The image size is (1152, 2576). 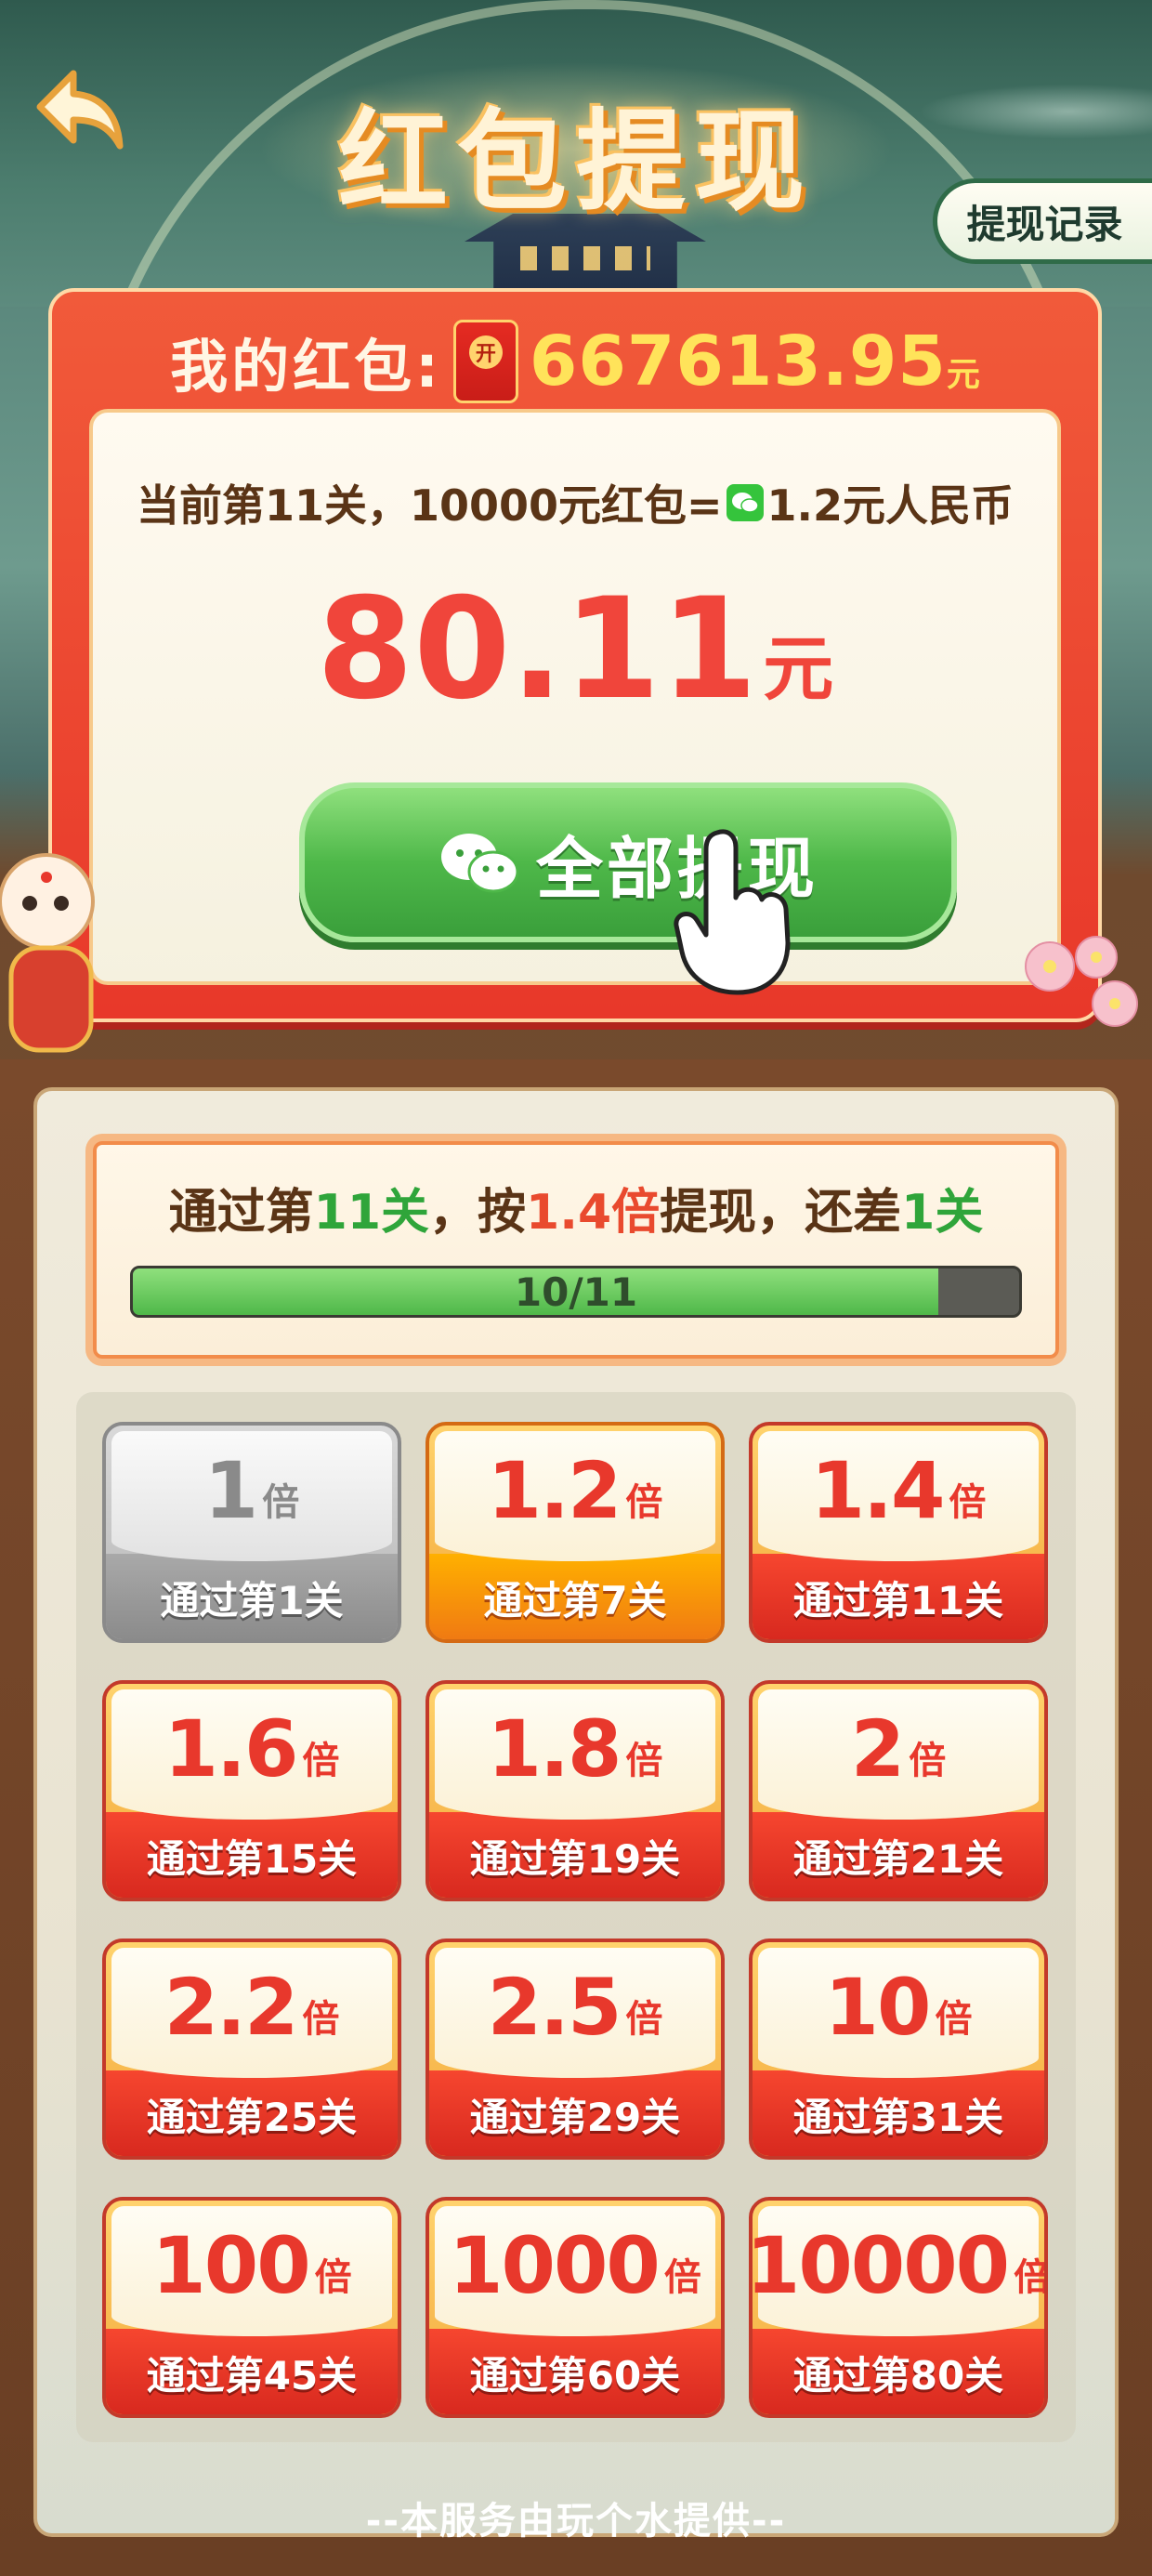 What do you see at coordinates (593, 1213) in the screenshot?
I see `progress-target-multiplier: 1.4倍` at bounding box center [593, 1213].